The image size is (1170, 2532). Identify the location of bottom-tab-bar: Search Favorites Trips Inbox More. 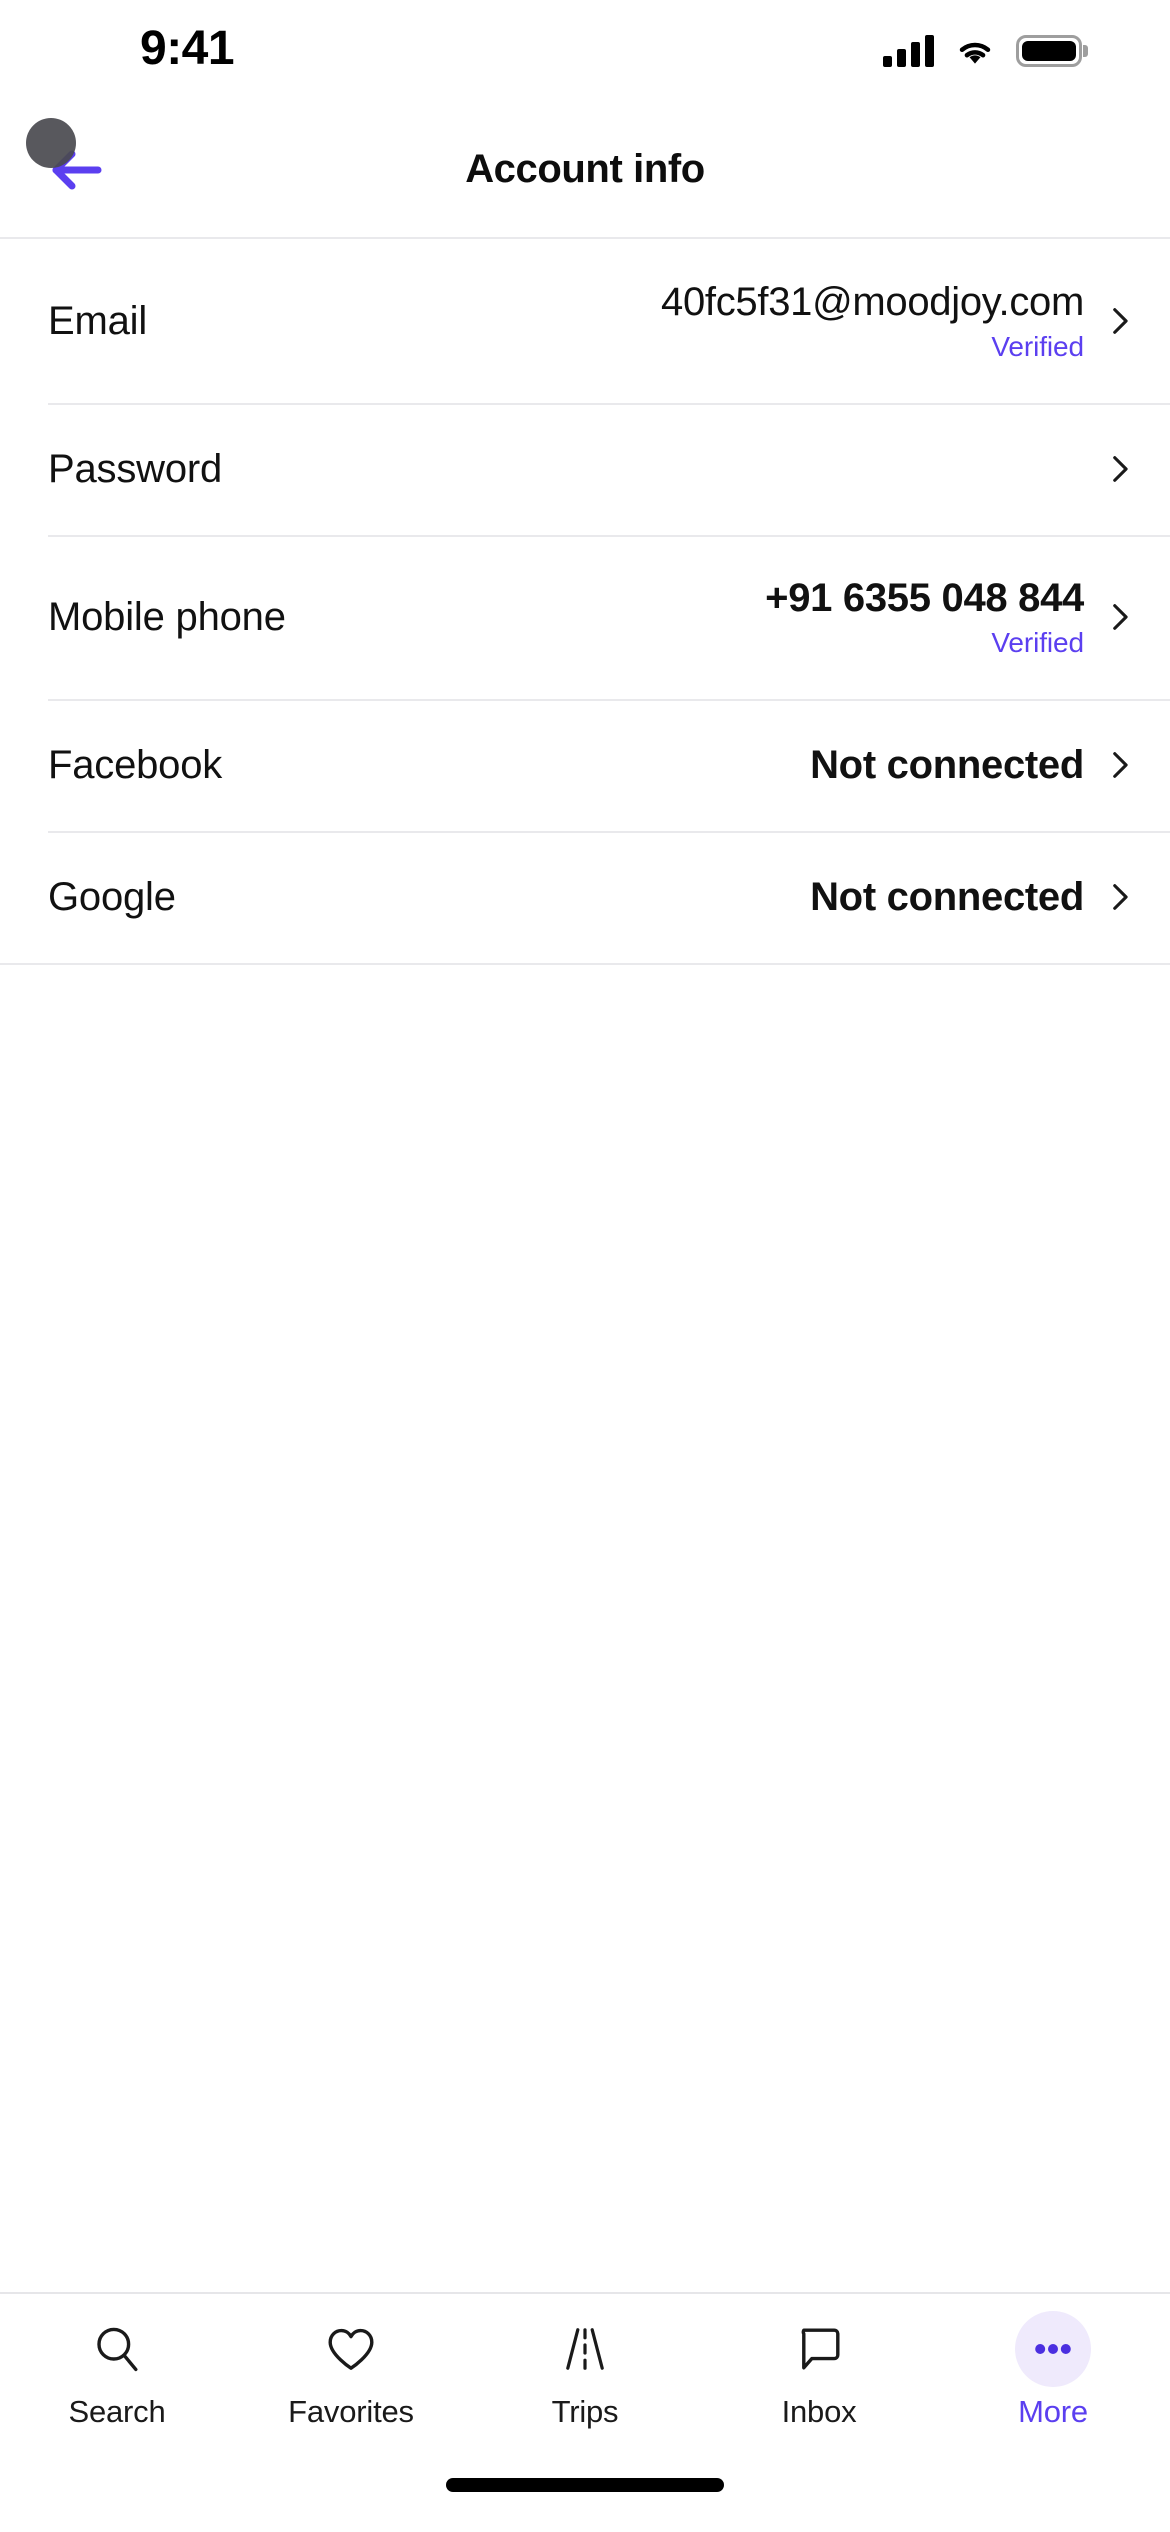
(585, 2377).